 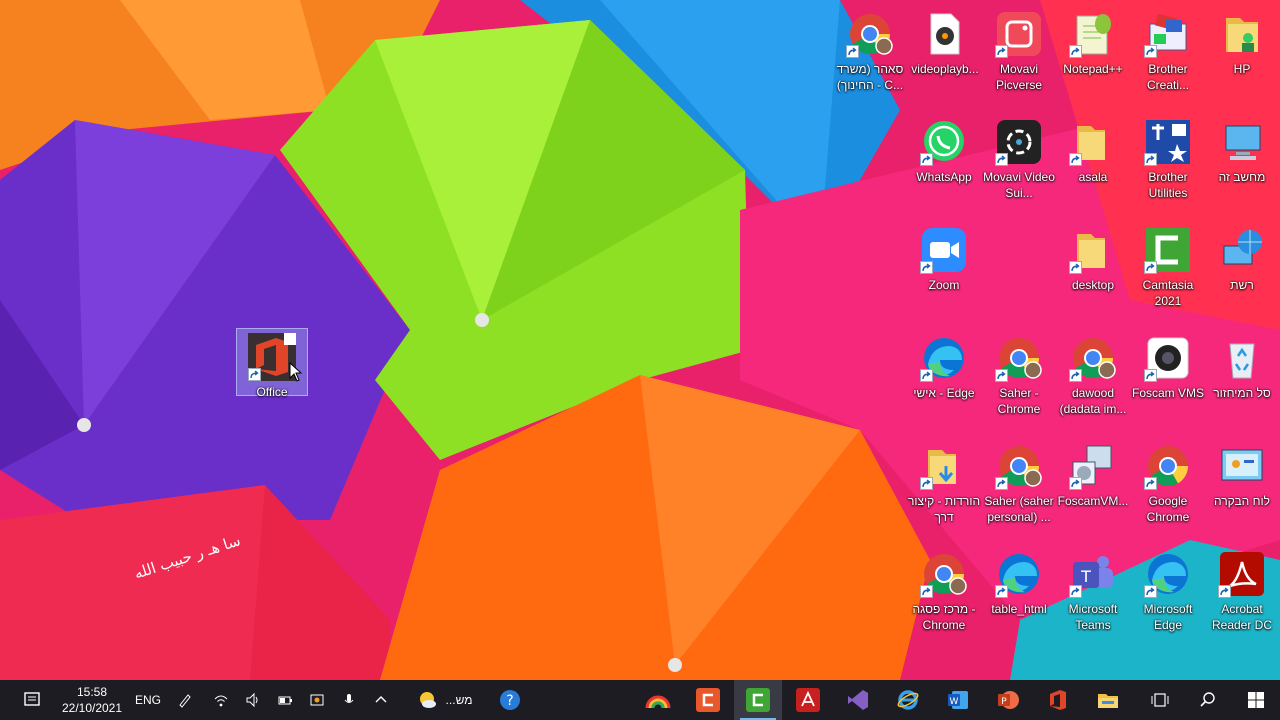 What do you see at coordinates (1019, 401) in the screenshot?
I see `desktop-icon-label: Saher - Chrome` at bounding box center [1019, 401].